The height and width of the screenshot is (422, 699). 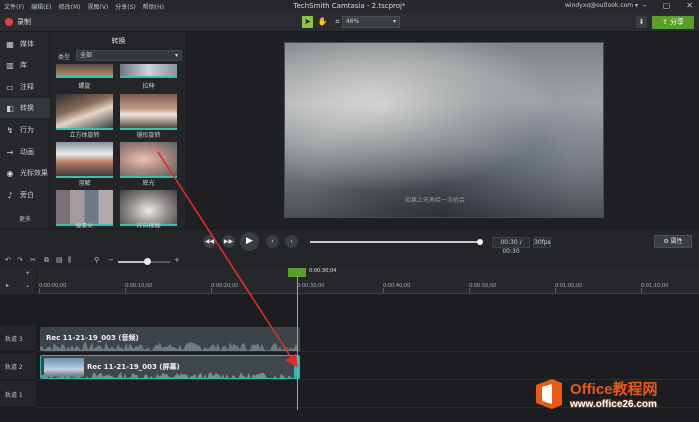 I want to click on zoom-in-icon: +, so click(x=177, y=260).